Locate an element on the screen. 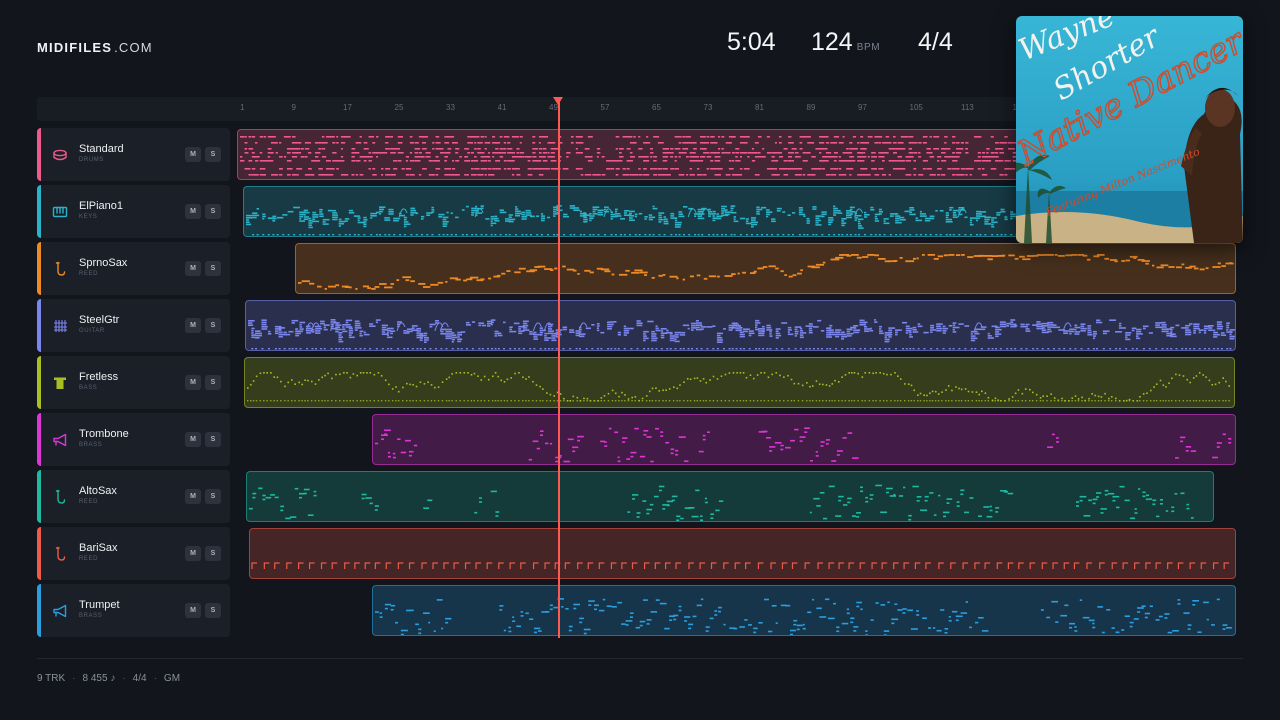  track-name: Fretless is located at coordinates (99, 377).